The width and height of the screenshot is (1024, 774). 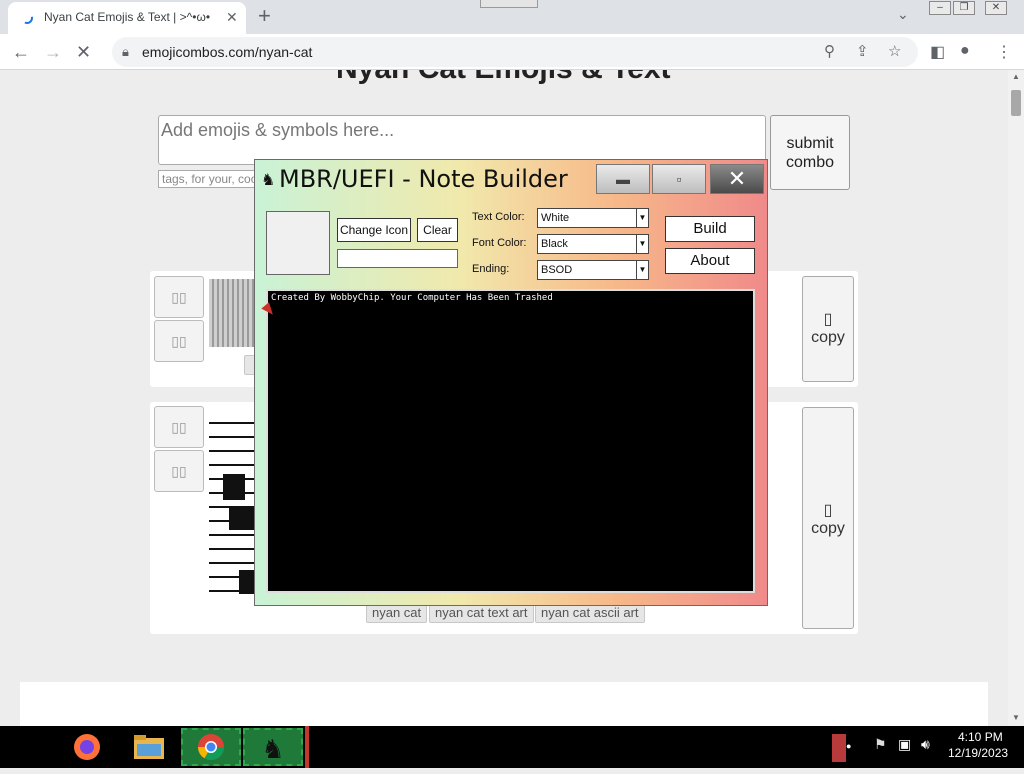 What do you see at coordinates (491, 269) in the screenshot?
I see `ending-label: Ending:` at bounding box center [491, 269].